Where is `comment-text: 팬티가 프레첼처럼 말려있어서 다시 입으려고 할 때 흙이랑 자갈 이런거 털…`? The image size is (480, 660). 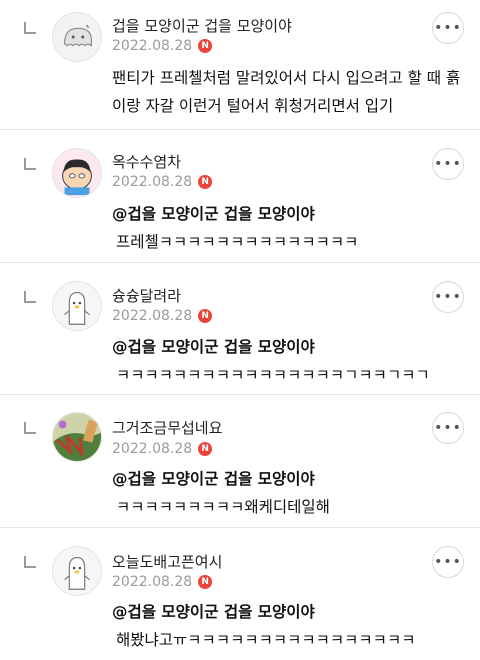
comment-text: 팬티가 프레첼처럼 말려있어서 다시 입으려고 할 때 흙이랑 자갈 이런거 털… is located at coordinates (286, 92).